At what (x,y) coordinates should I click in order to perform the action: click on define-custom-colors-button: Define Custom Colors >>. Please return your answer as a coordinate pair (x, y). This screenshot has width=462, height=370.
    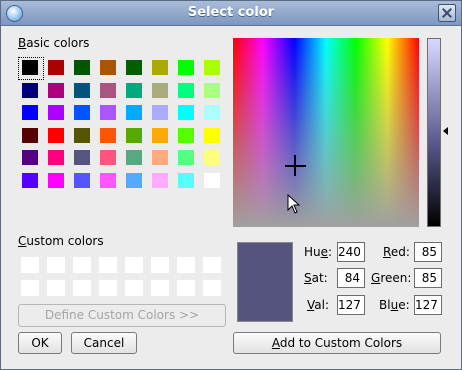
    Looking at the image, I should click on (122, 315).